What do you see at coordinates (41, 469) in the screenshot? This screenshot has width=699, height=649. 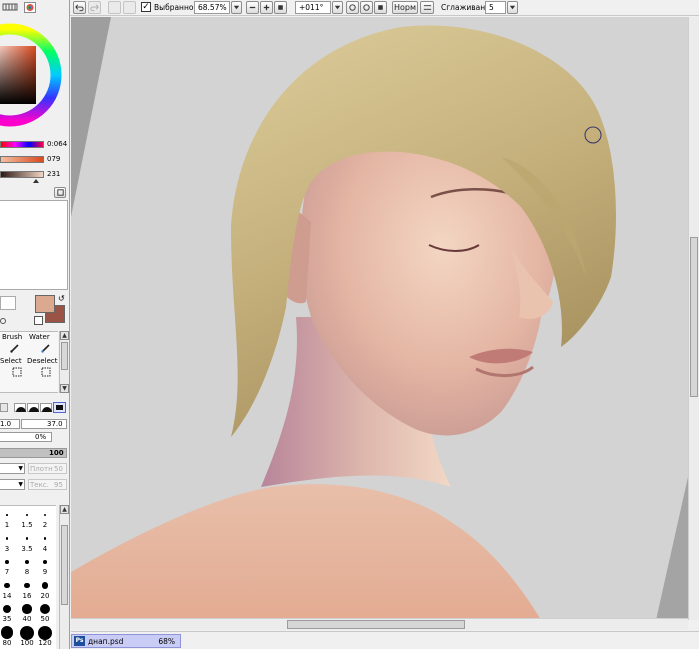 I see `blending-label: Плотн` at bounding box center [41, 469].